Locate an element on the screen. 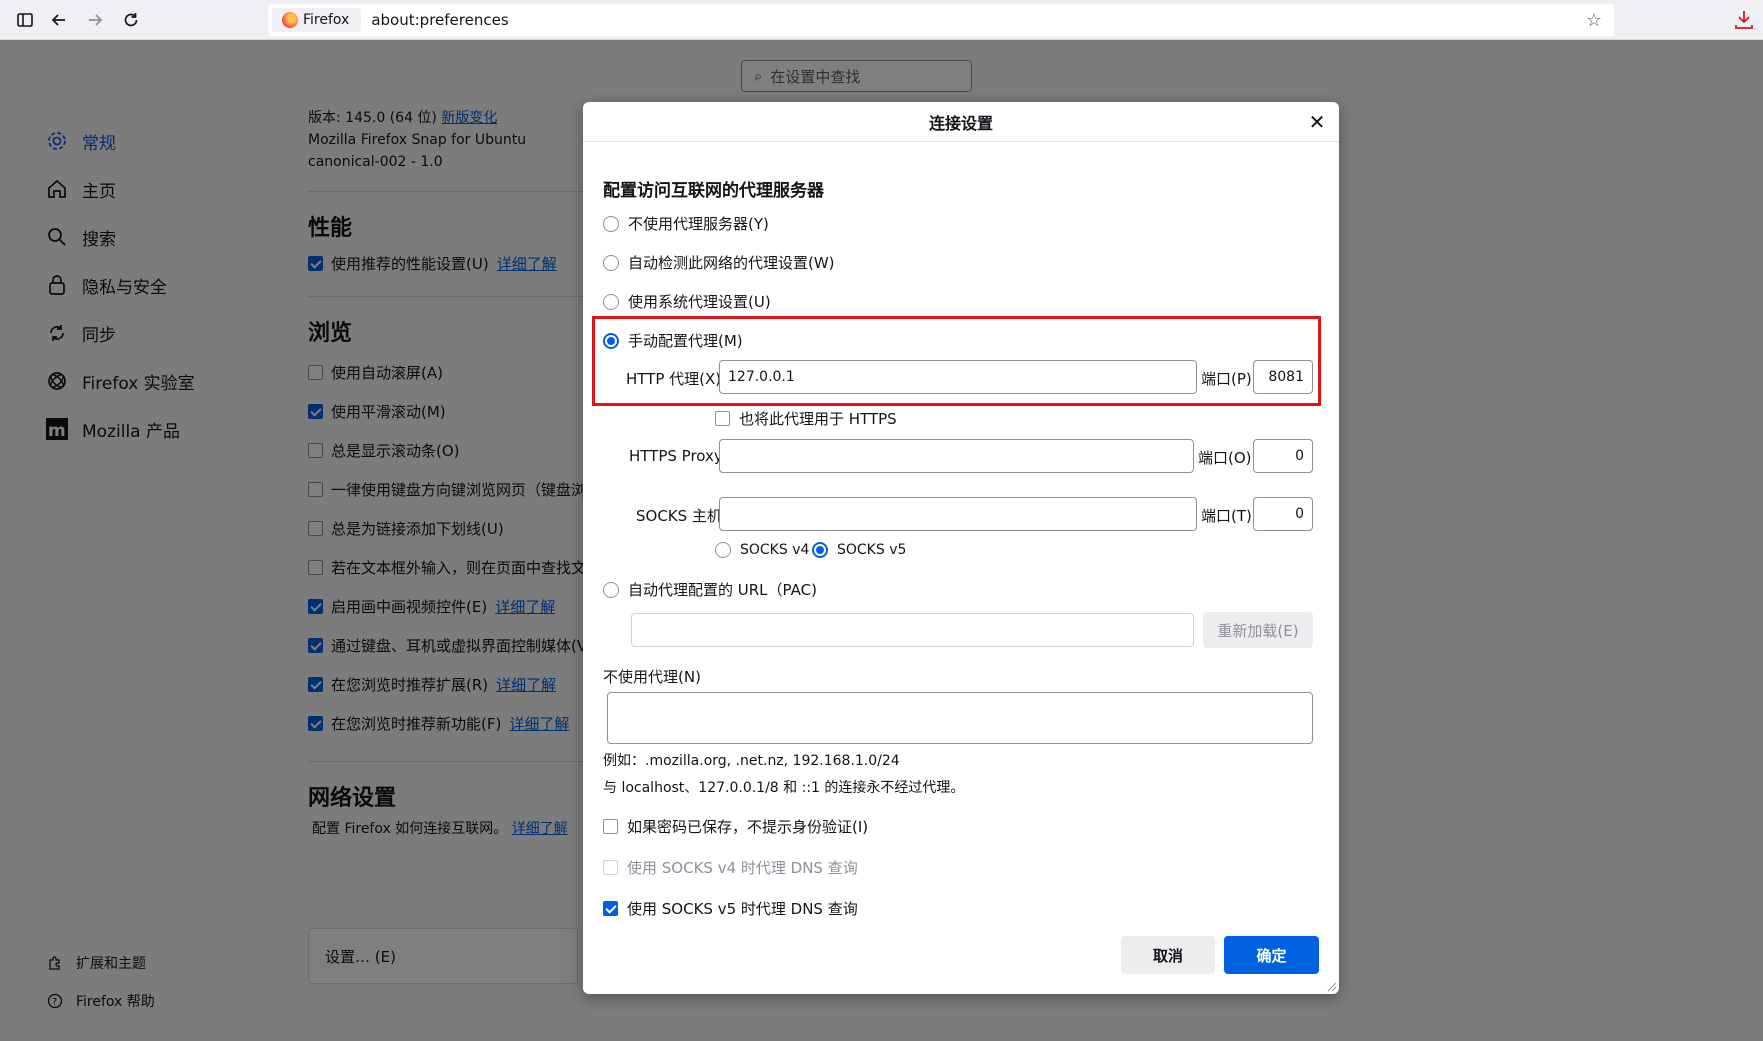  radio-label: 自动代理配置的 URL（PAC) is located at coordinates (722, 590).